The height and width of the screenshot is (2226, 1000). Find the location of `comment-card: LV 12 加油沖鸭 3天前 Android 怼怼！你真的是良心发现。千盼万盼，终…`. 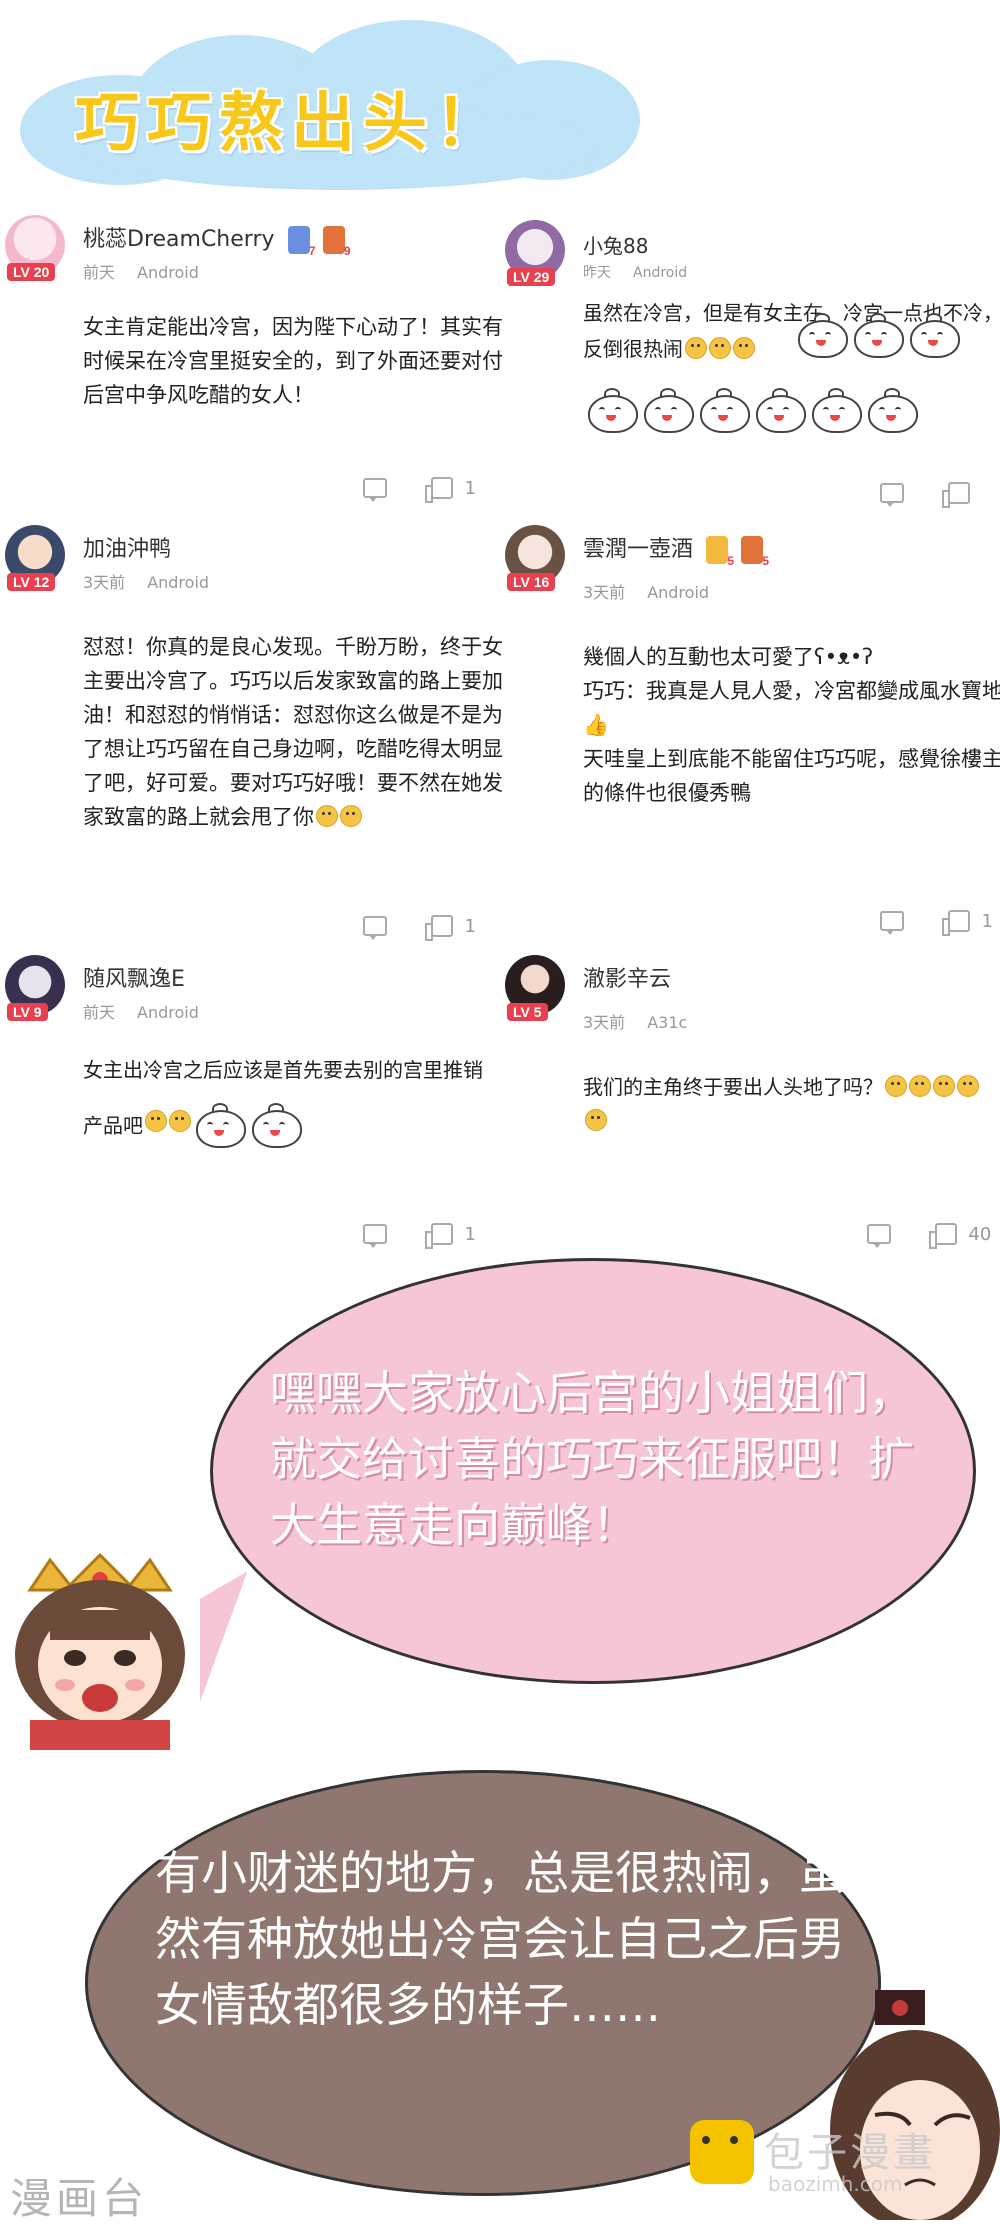

comment-card: LV 12 加油沖鸭 3天前 Android 怼怼！你真的是良心发现。千盼万盼，终… is located at coordinates (254, 735).